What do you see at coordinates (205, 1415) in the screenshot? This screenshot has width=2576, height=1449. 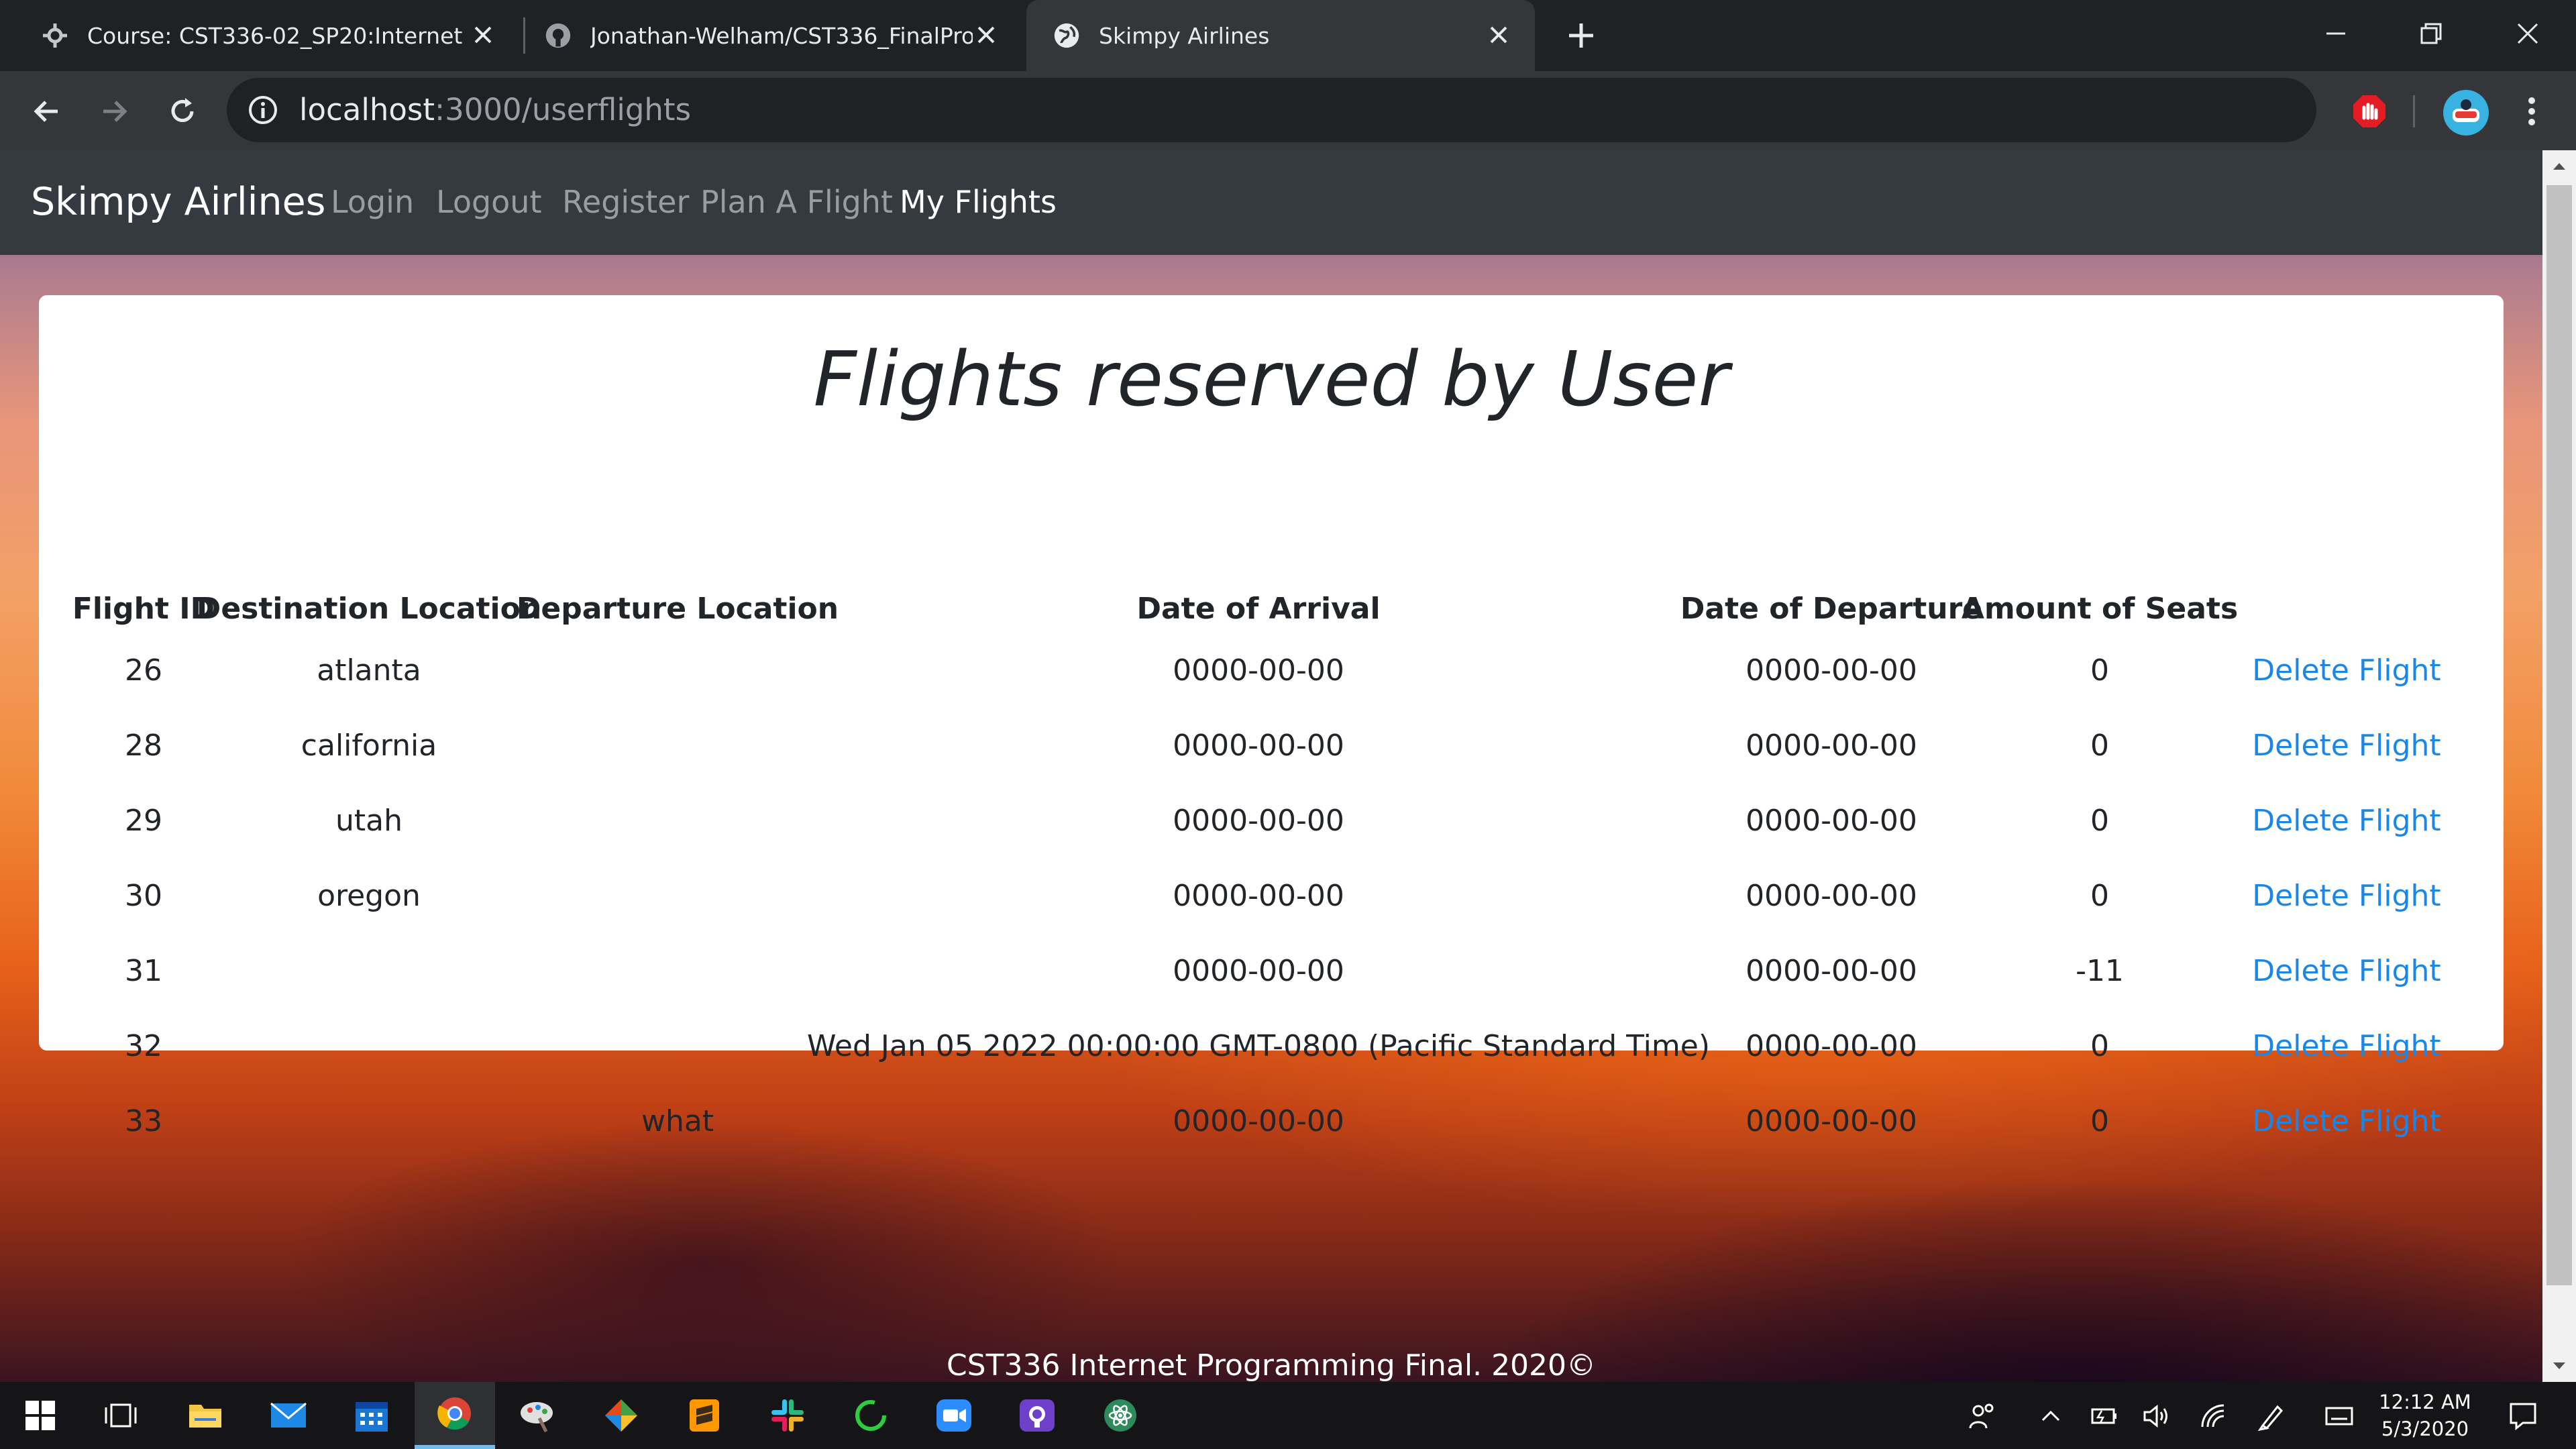 I see `file-explorer-icon` at bounding box center [205, 1415].